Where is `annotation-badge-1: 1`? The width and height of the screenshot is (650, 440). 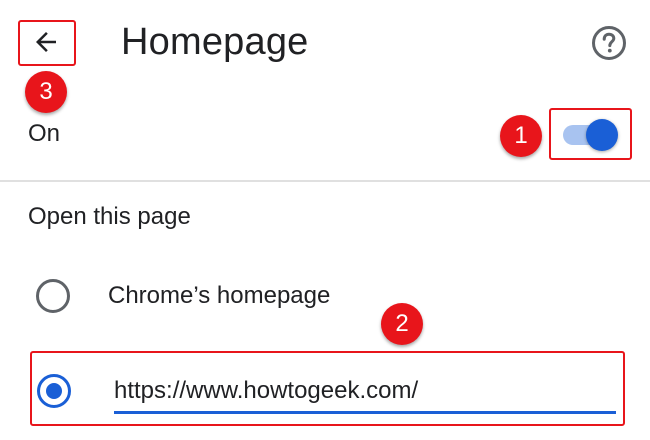
annotation-badge-1: 1 is located at coordinates (521, 136).